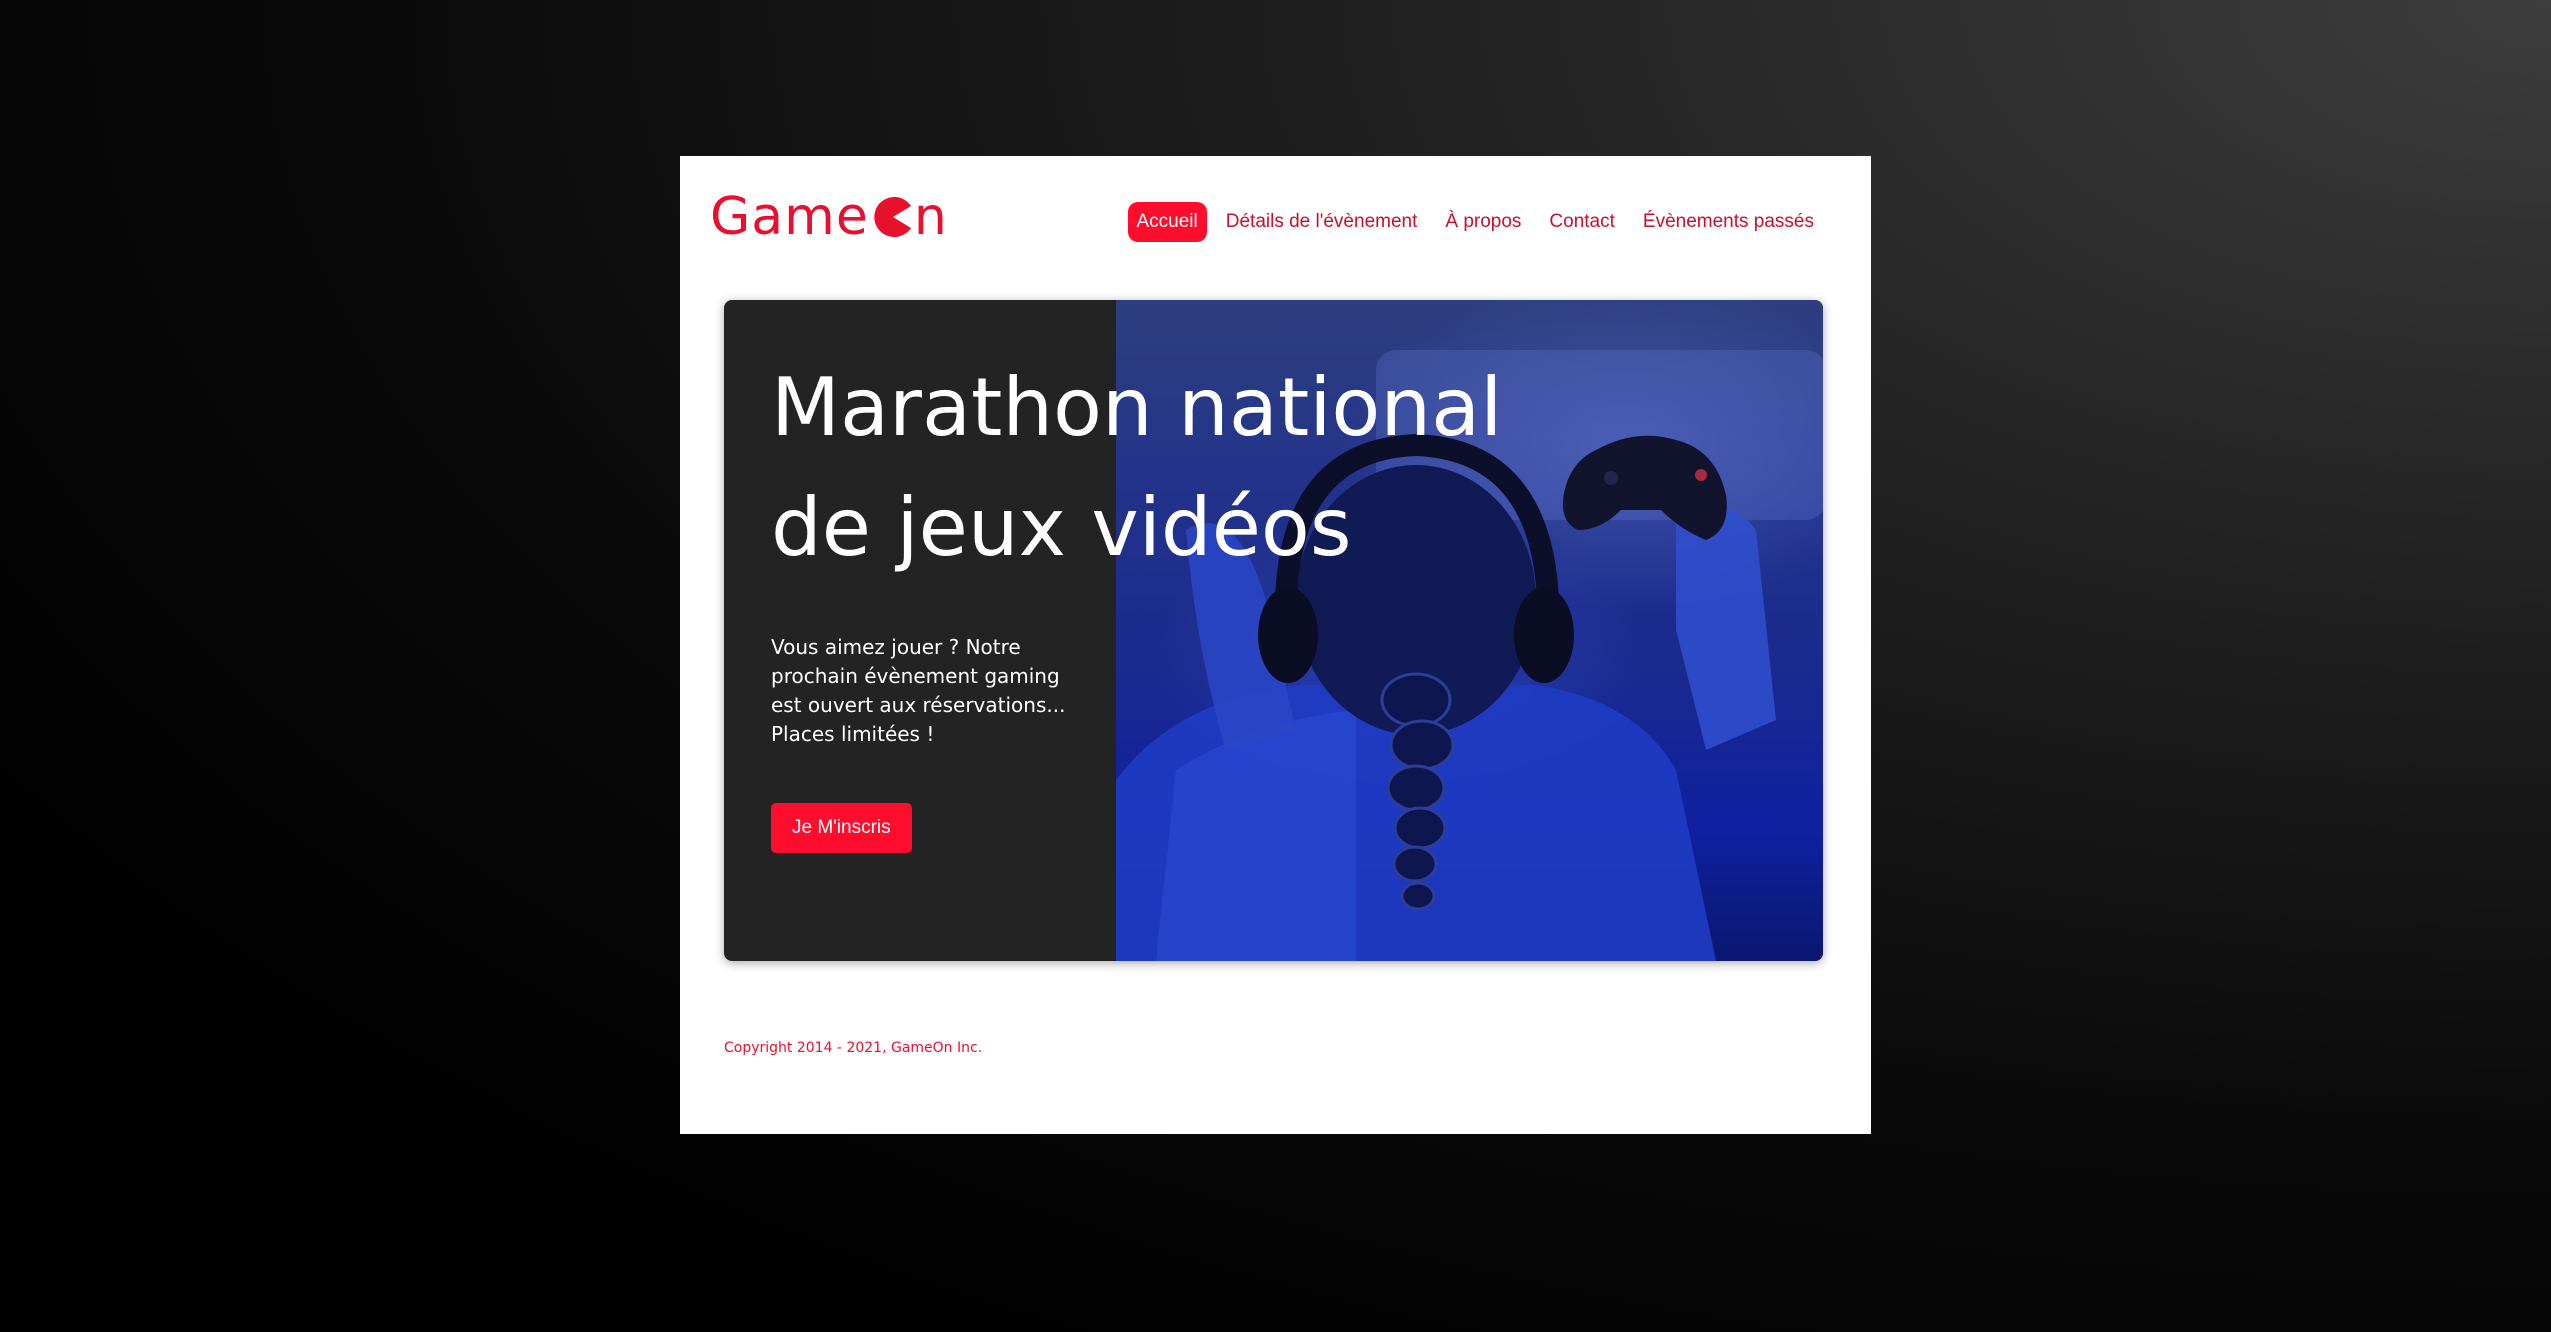 This screenshot has width=2551, height=1332. What do you see at coordinates (1322, 222) in the screenshot?
I see `nav-item-details: Détails de l'évènement` at bounding box center [1322, 222].